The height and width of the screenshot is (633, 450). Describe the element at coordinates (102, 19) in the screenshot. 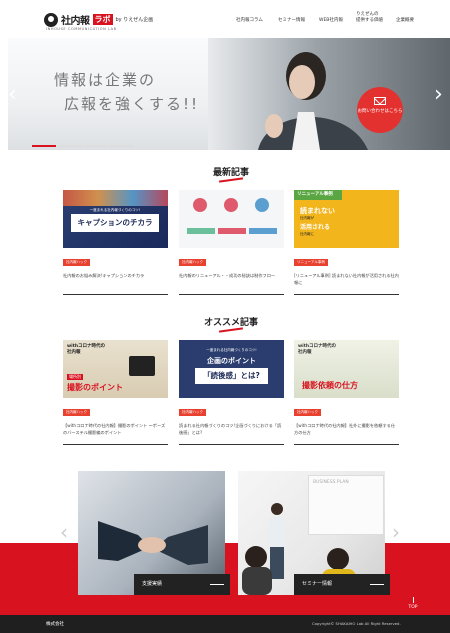

I see `logo-badge: ラボ` at that location.